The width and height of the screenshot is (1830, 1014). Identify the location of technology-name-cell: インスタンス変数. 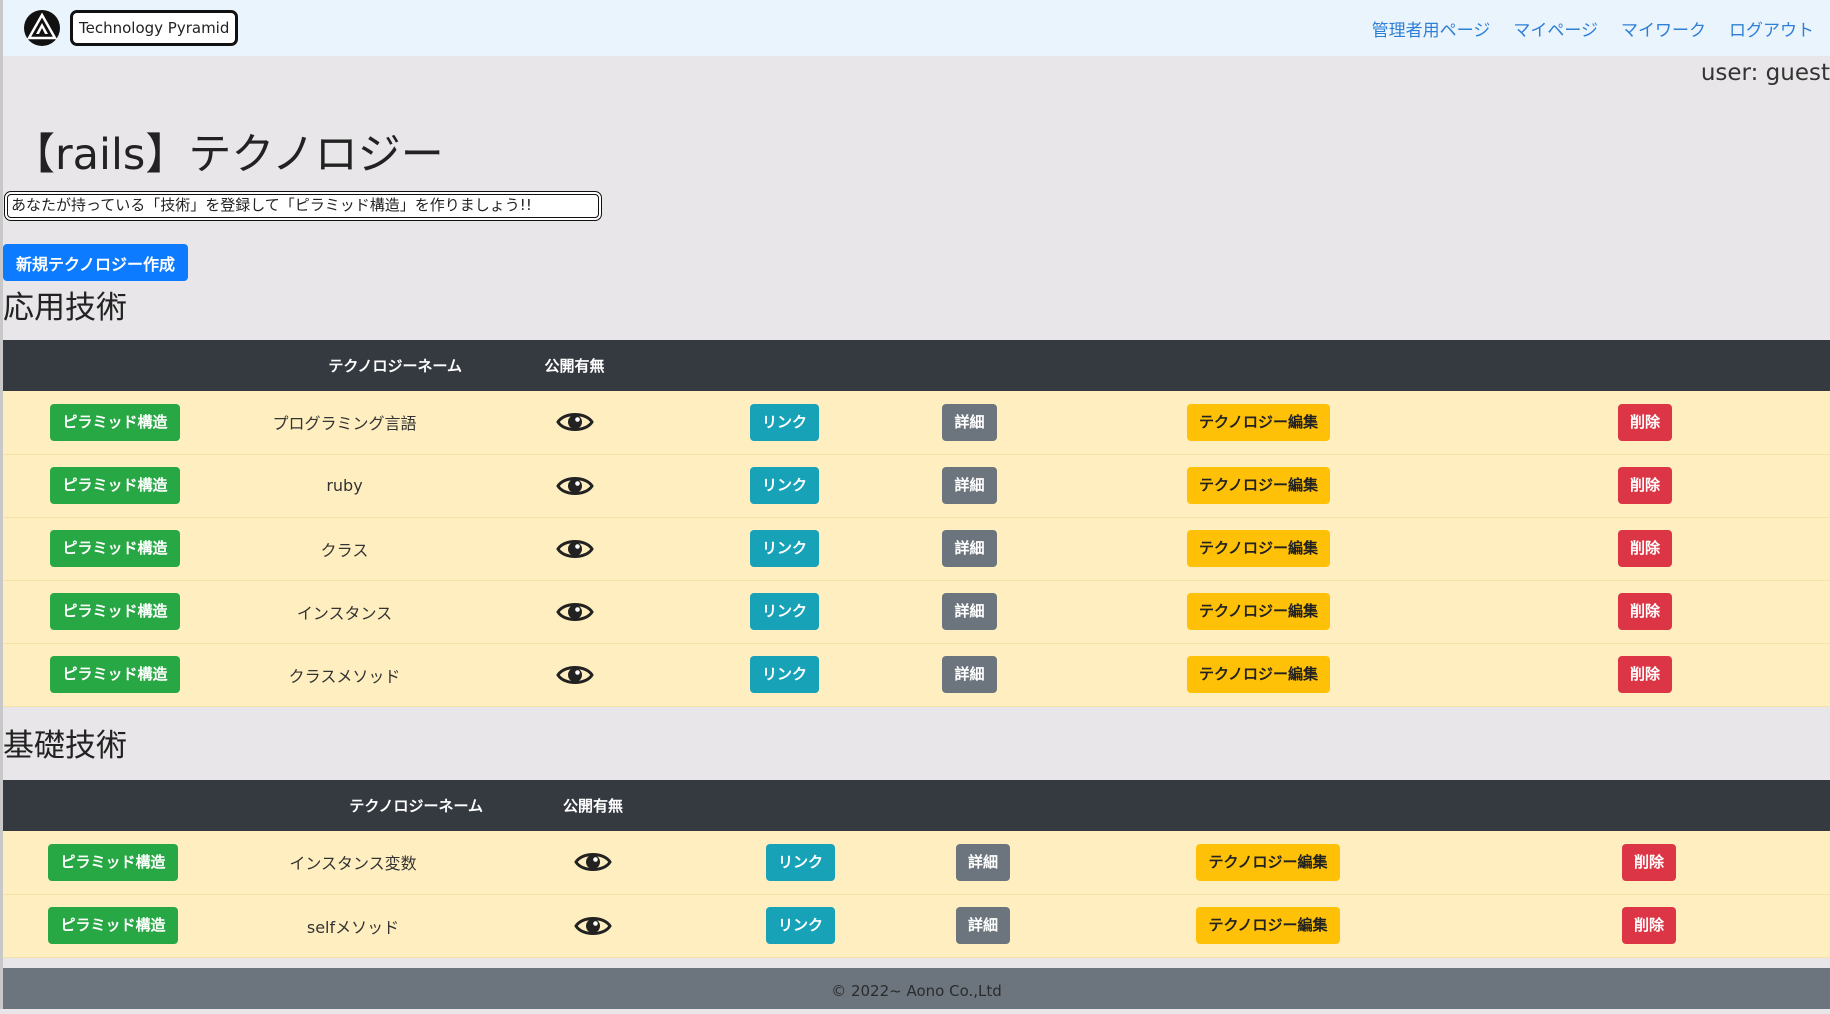
(353, 864).